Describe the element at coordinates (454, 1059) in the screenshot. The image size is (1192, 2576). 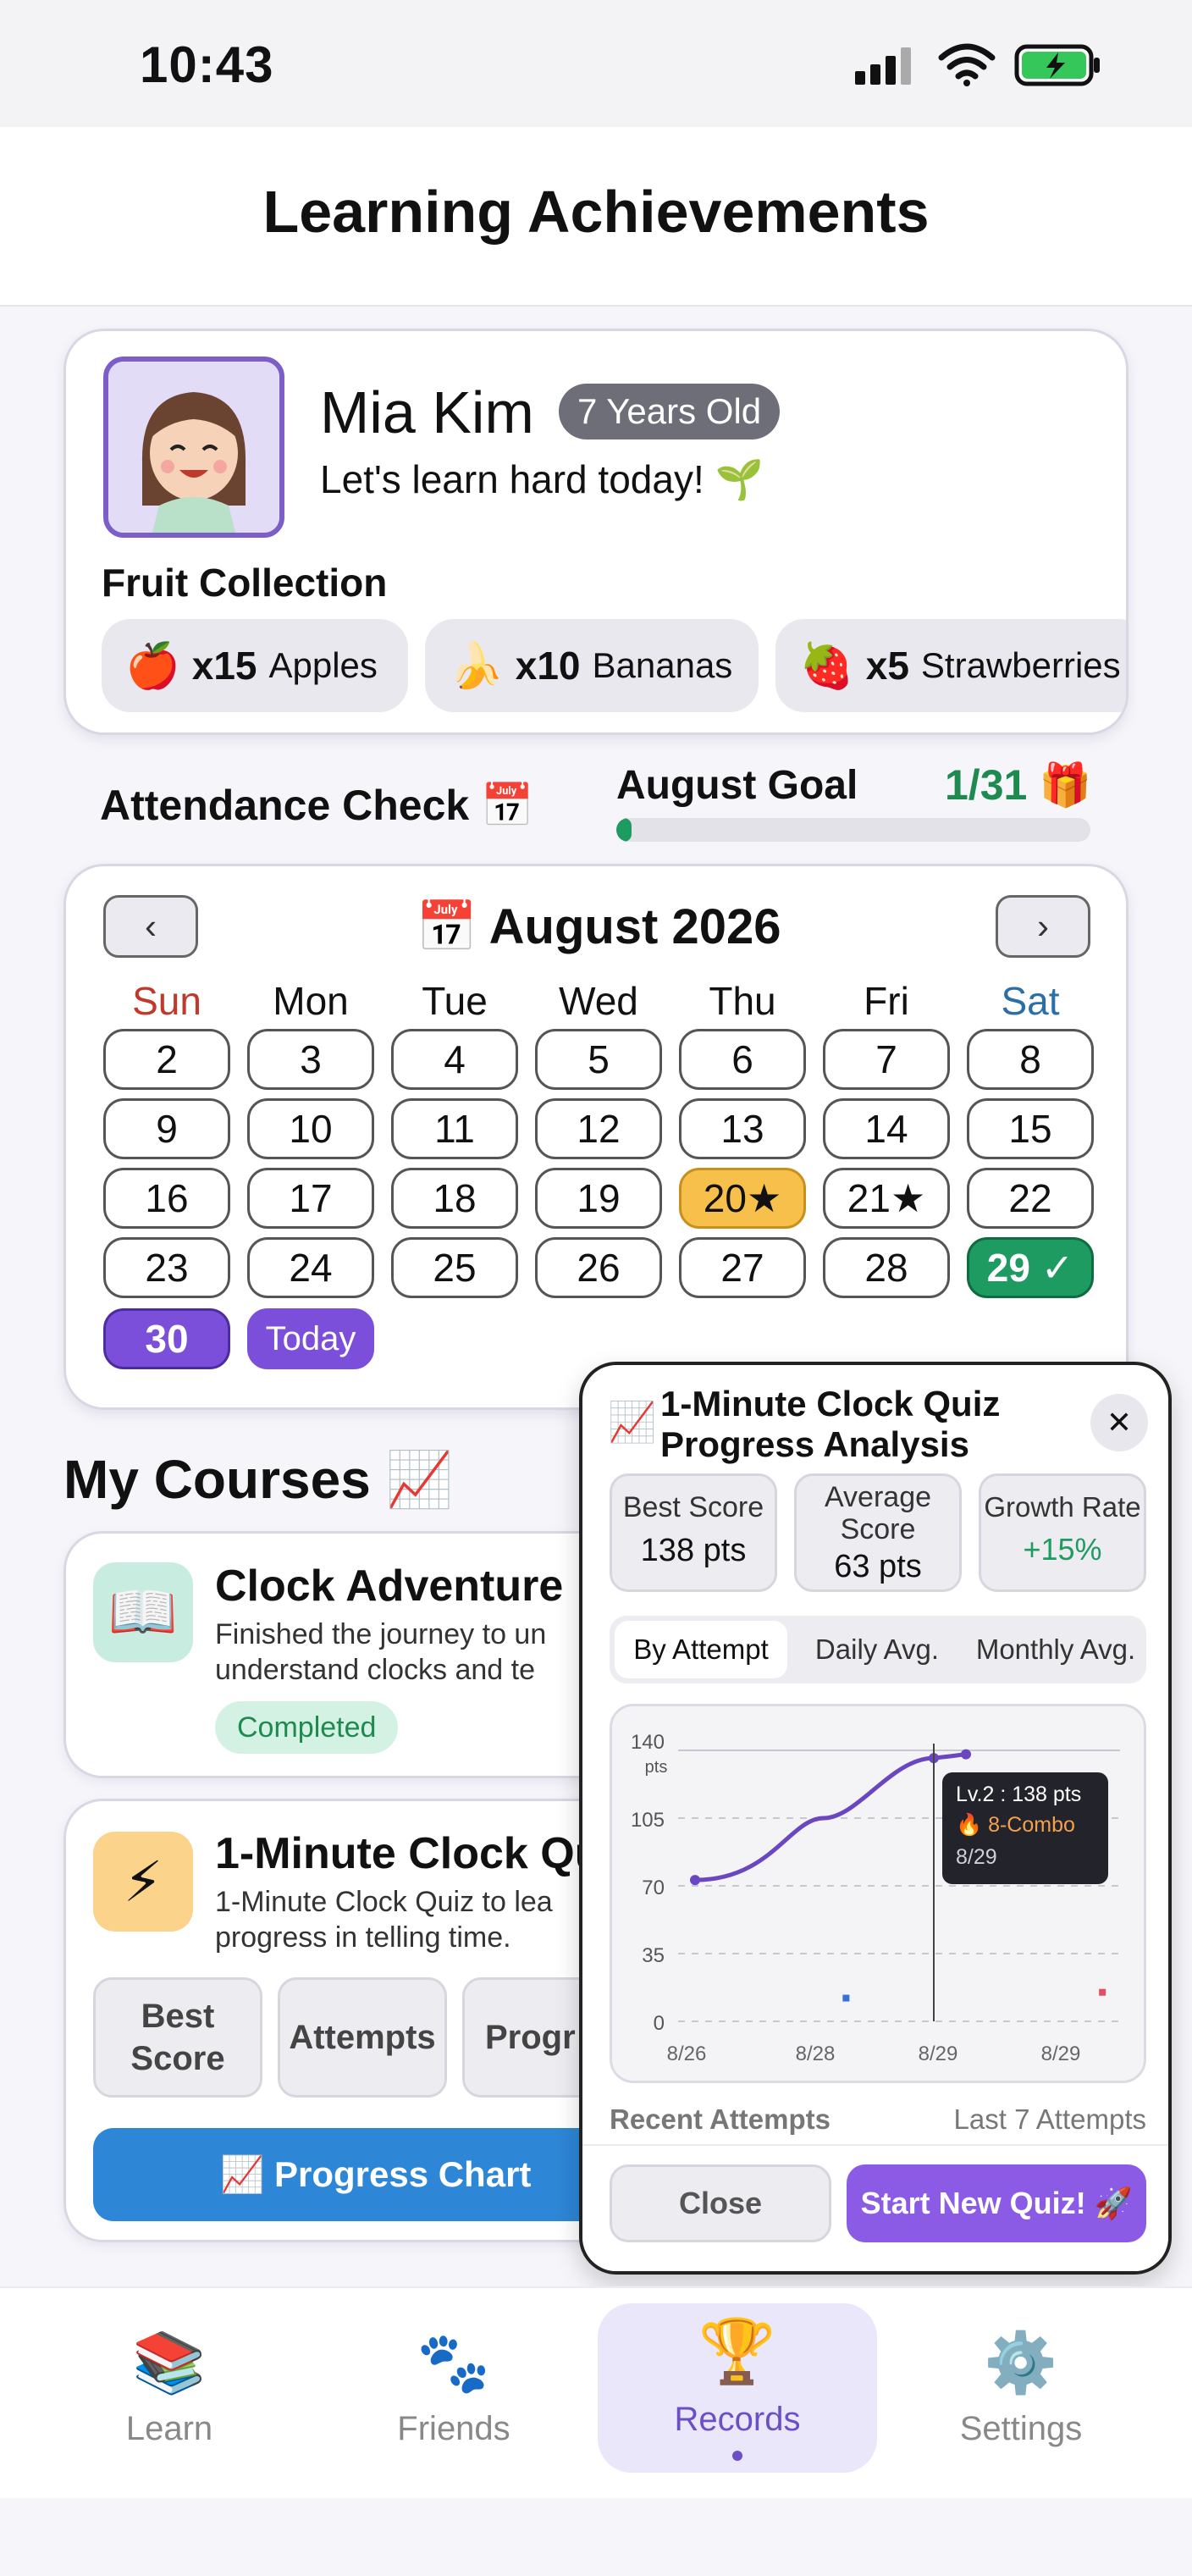
I see `calendar-day: 4` at that location.